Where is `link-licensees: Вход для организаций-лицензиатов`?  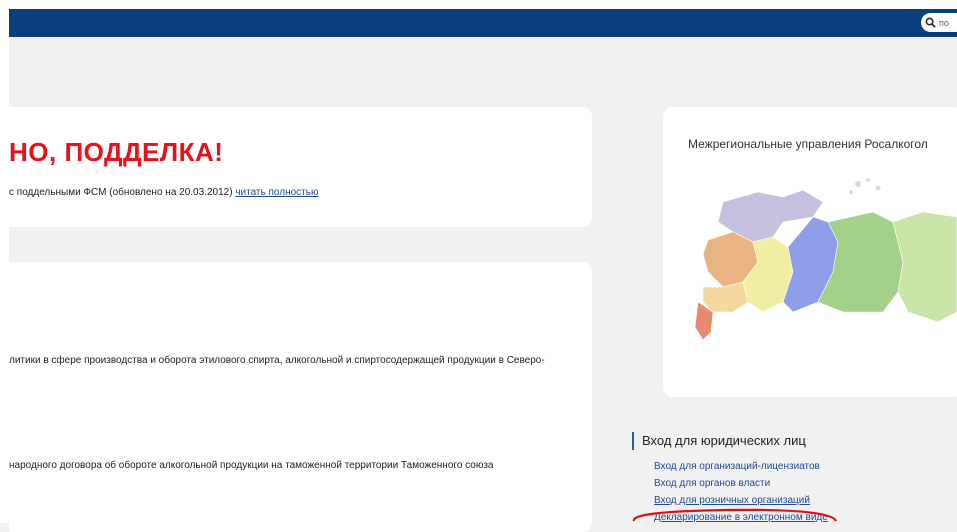
link-licensees: Вход для организаций-лицензиатов is located at coordinates (805, 466).